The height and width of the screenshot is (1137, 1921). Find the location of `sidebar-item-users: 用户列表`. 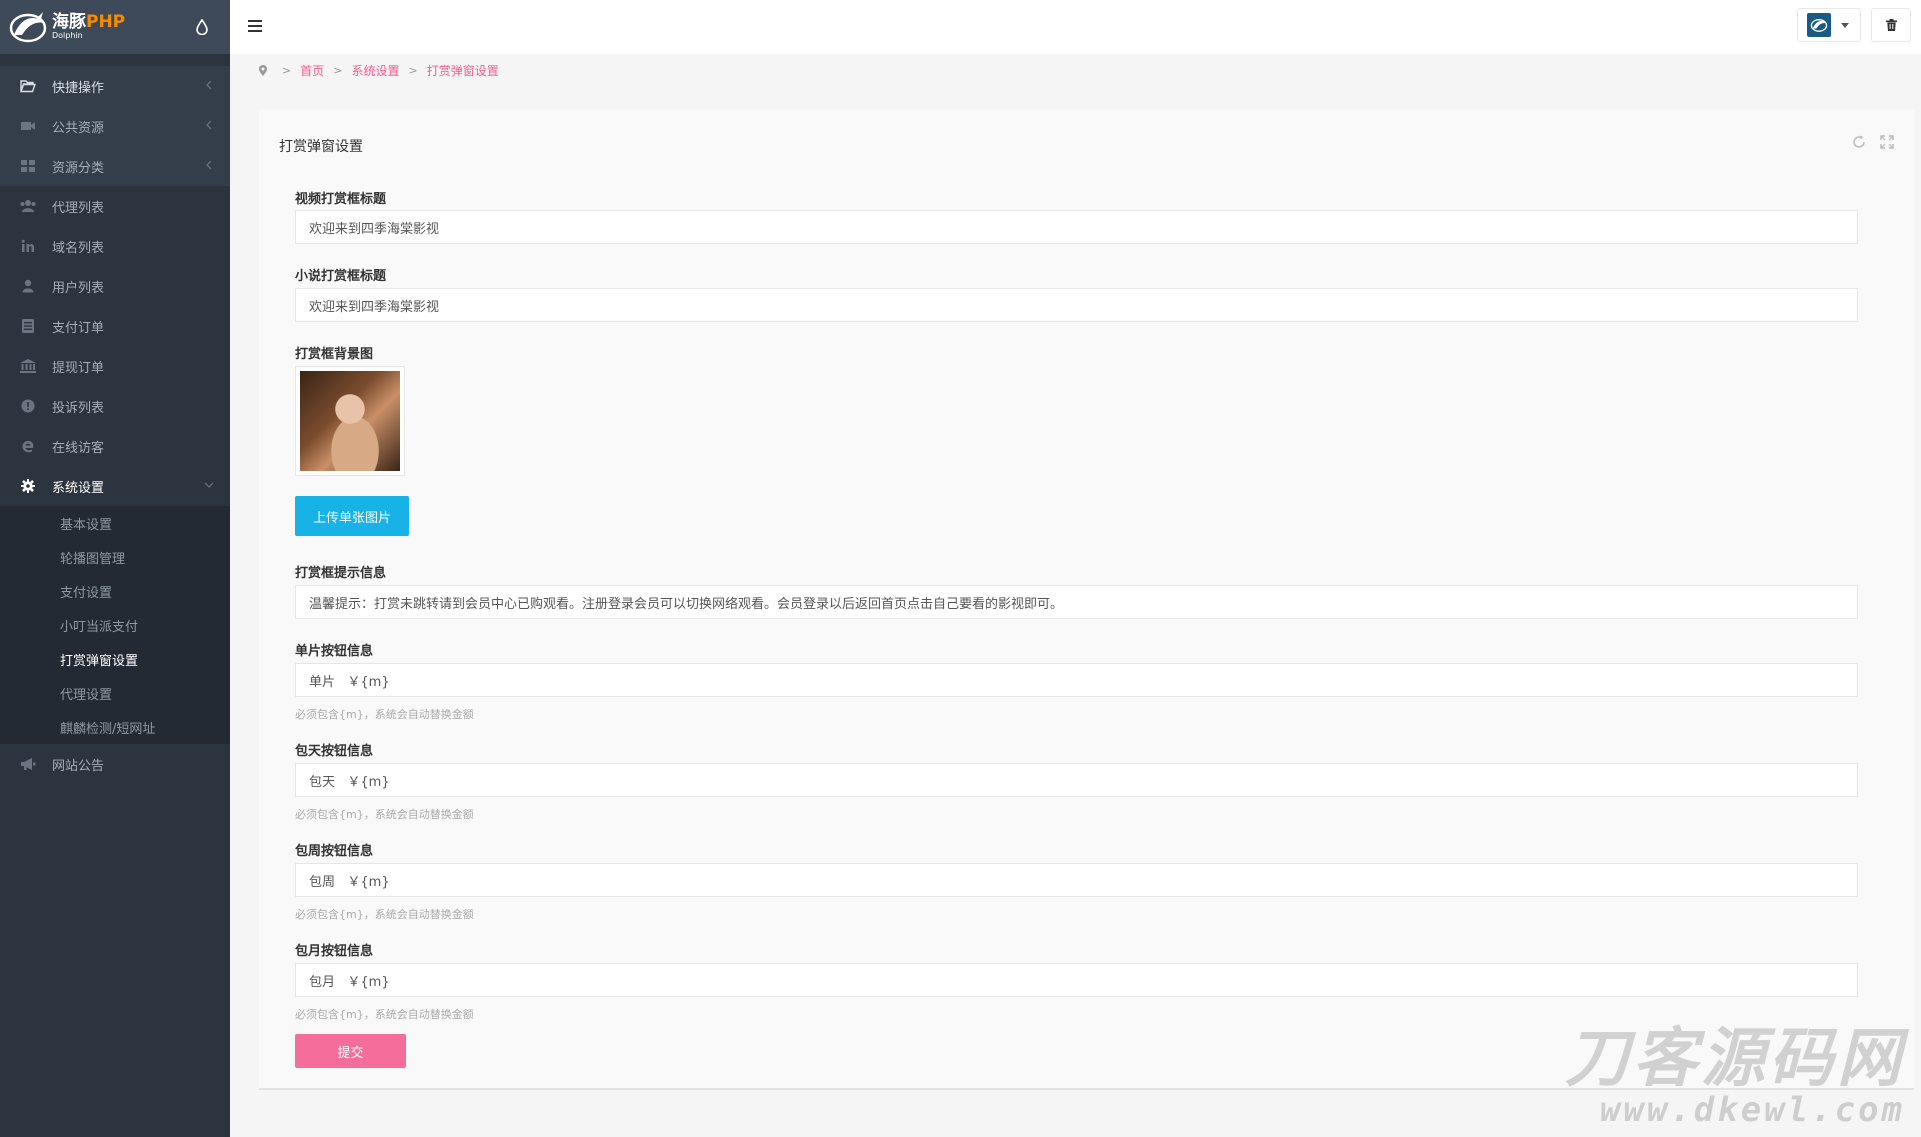

sidebar-item-users: 用户列表 is located at coordinates (115, 286).